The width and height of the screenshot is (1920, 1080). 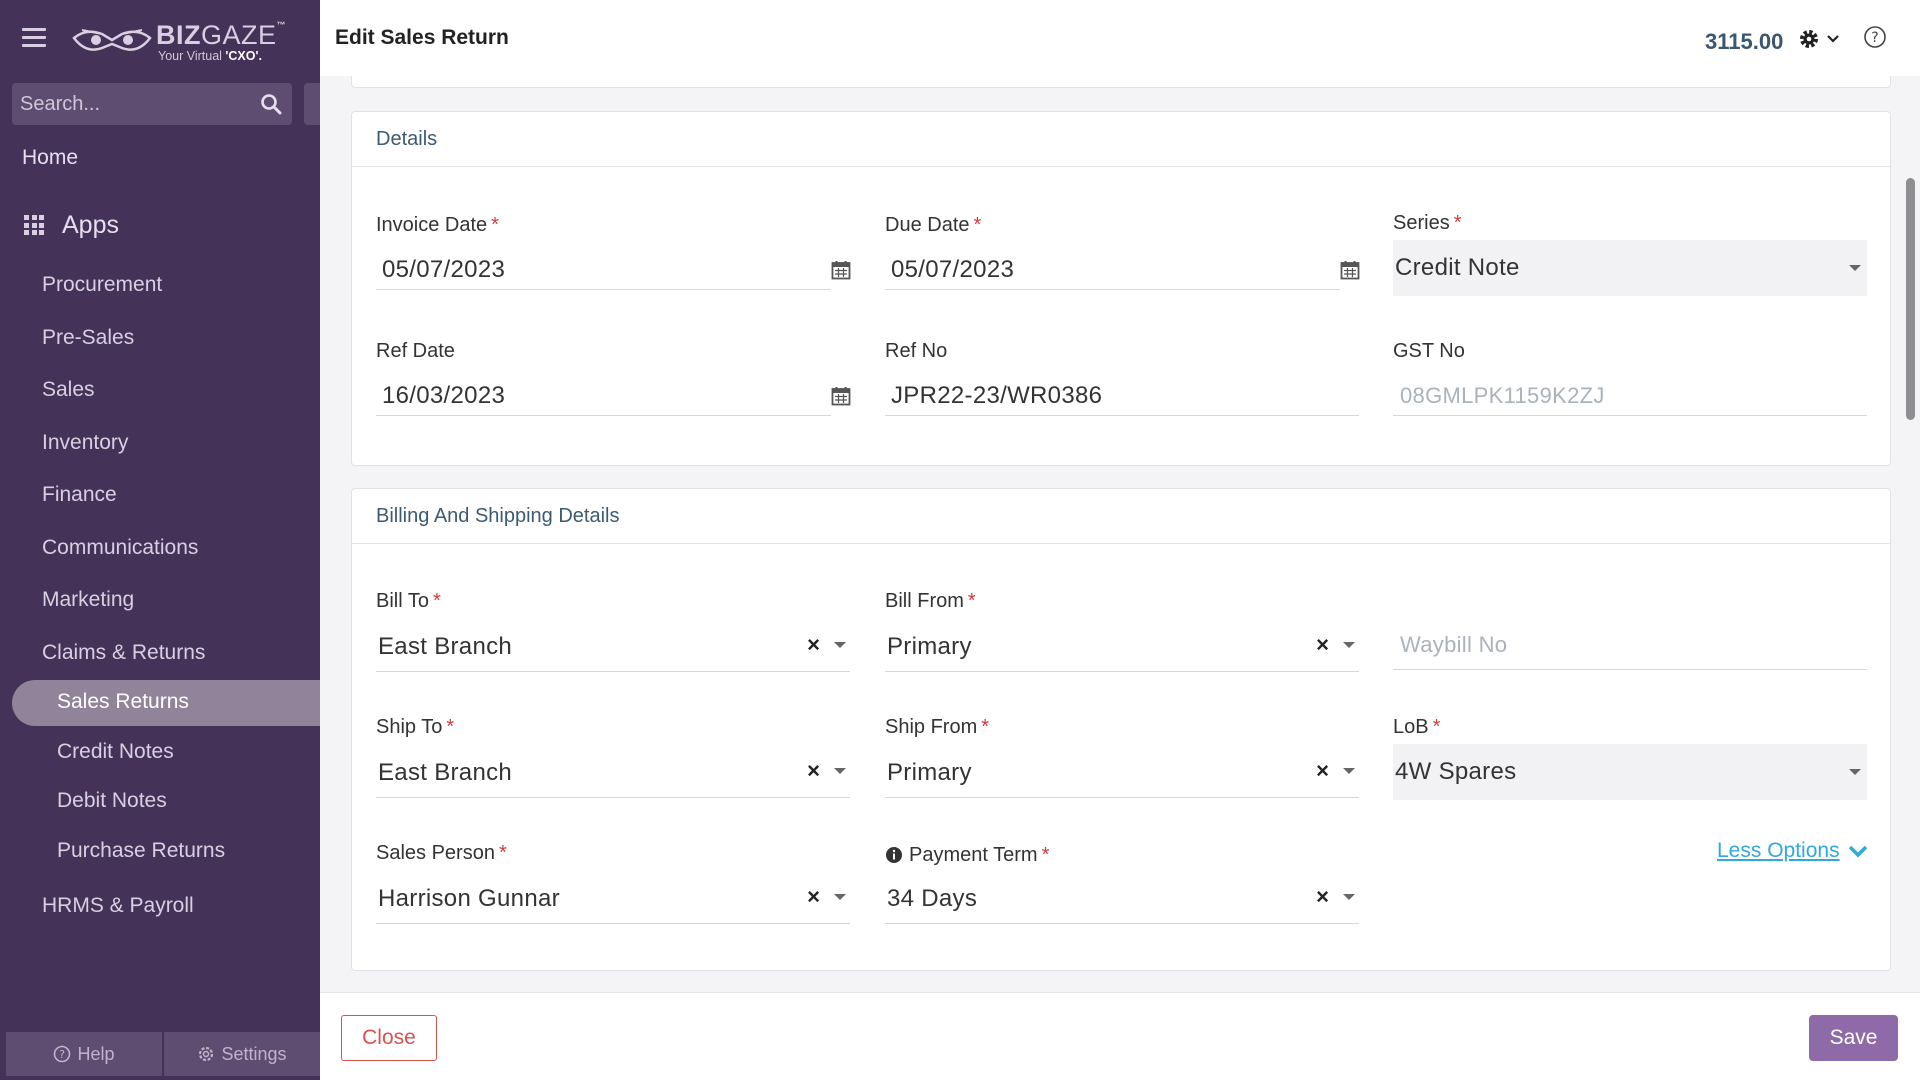 What do you see at coordinates (123, 653) in the screenshot?
I see `nav-claims-returns: Claims & Returns` at bounding box center [123, 653].